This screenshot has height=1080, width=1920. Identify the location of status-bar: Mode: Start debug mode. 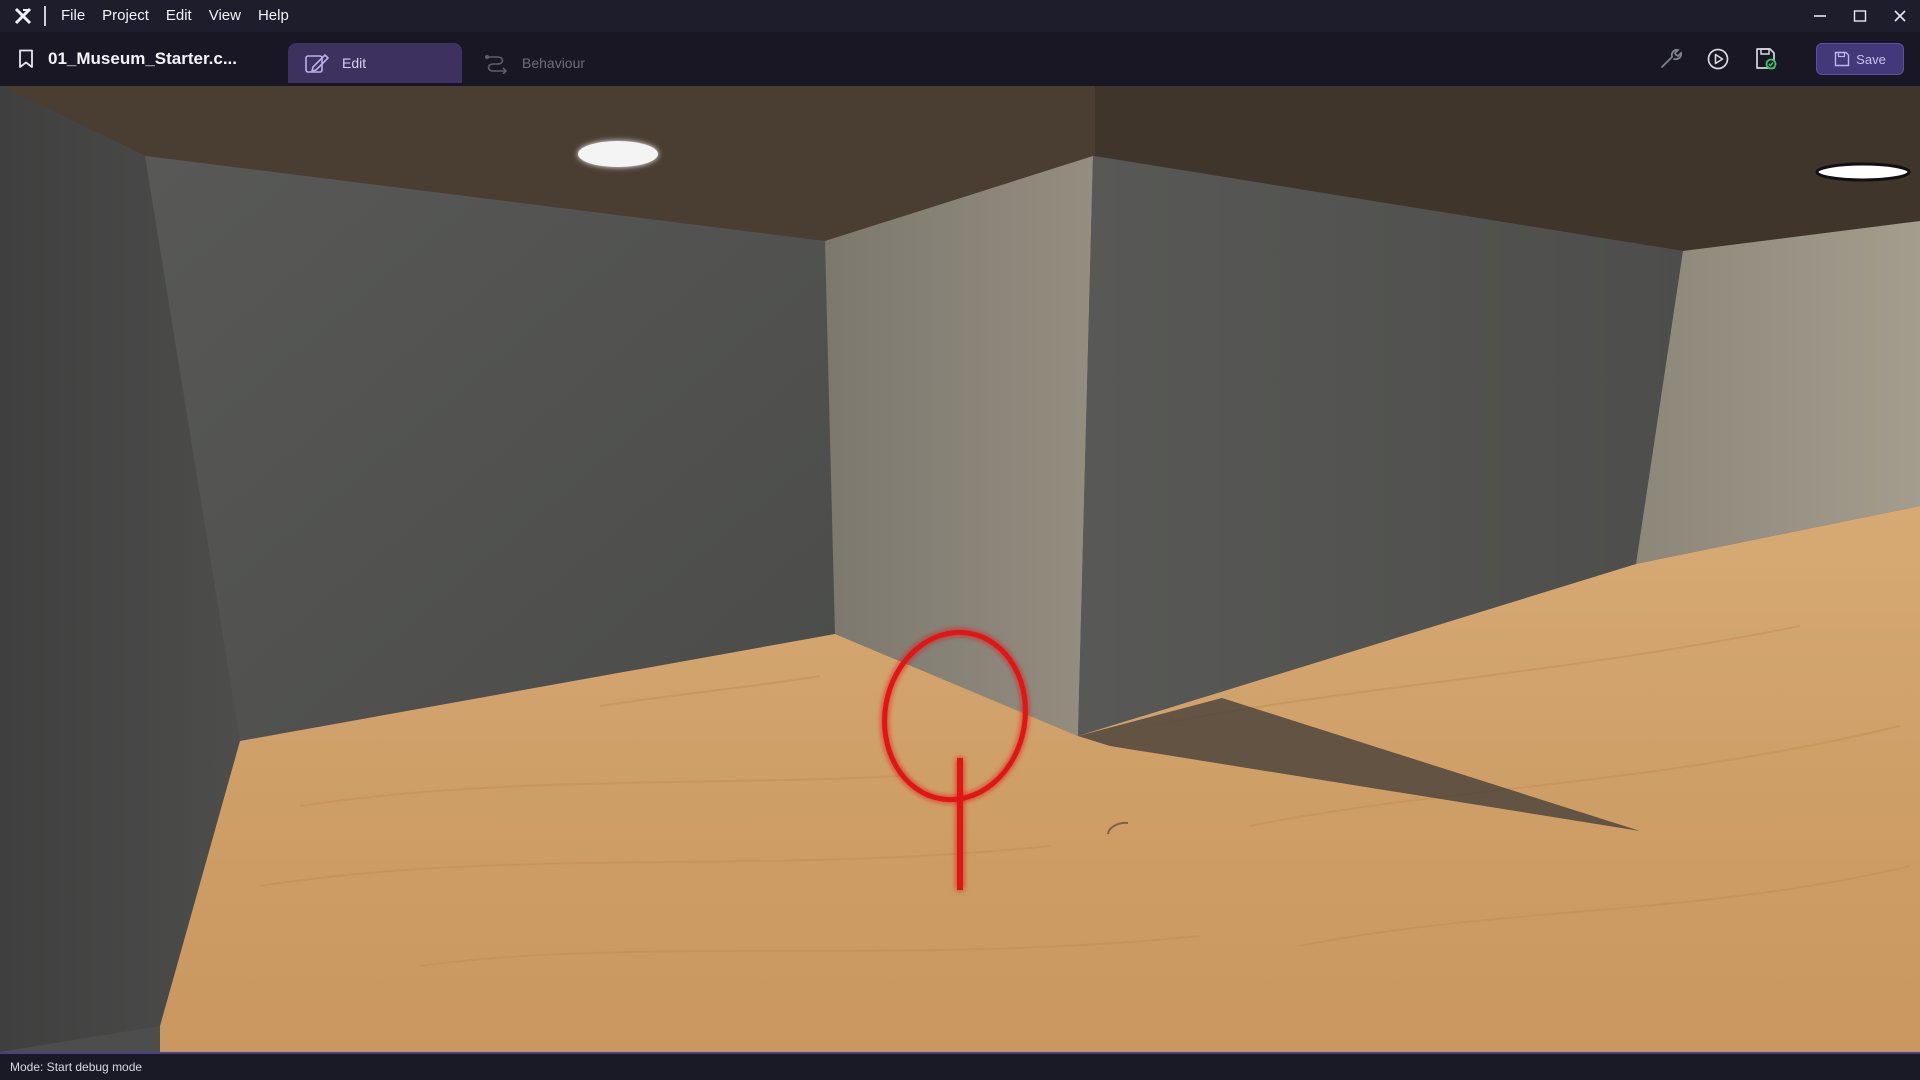
(960, 1066).